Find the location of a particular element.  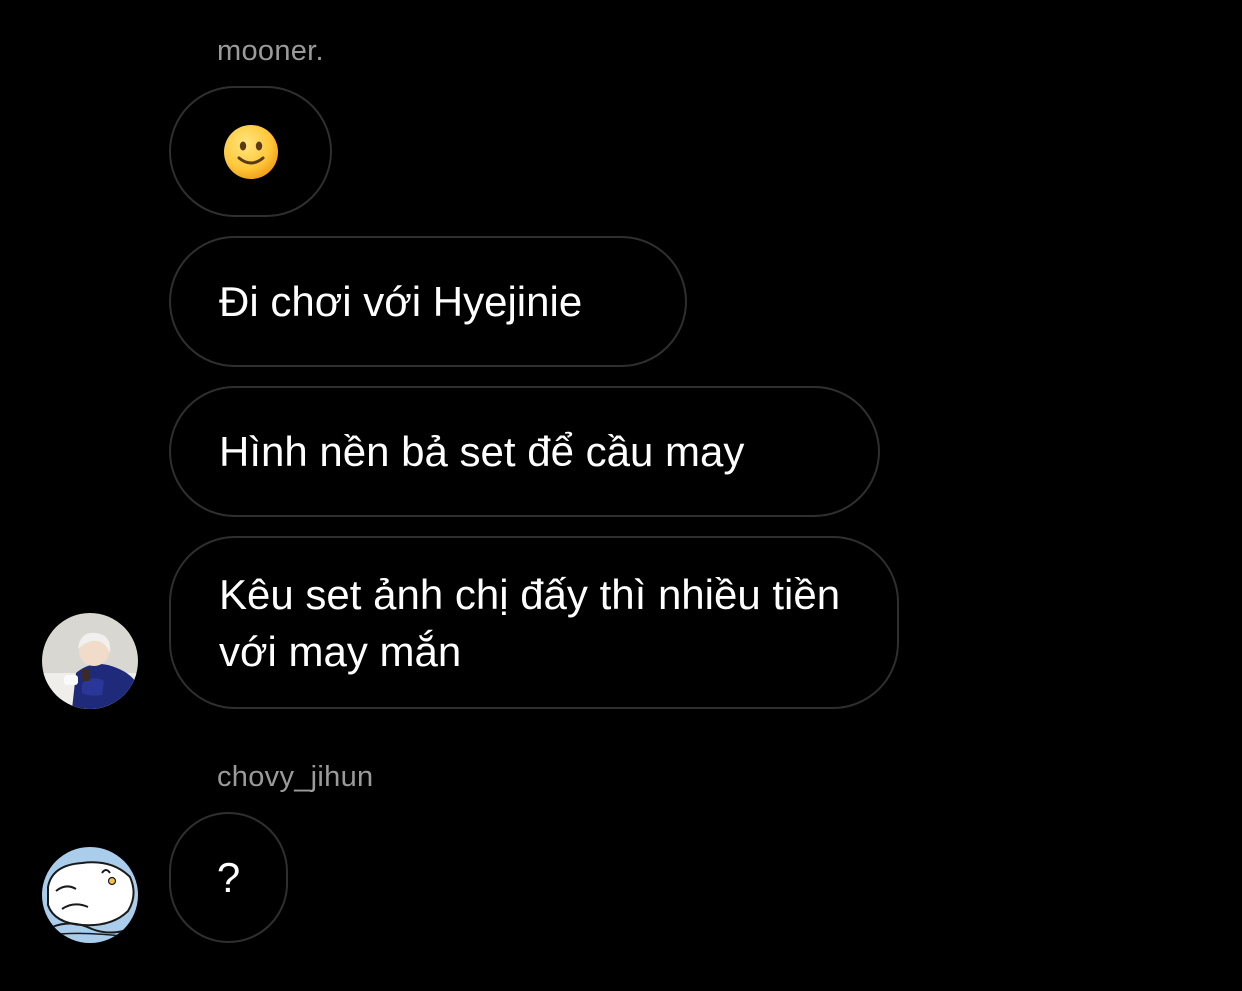

message-bubble: Đi chơi với Hyejinie is located at coordinates (428, 301).